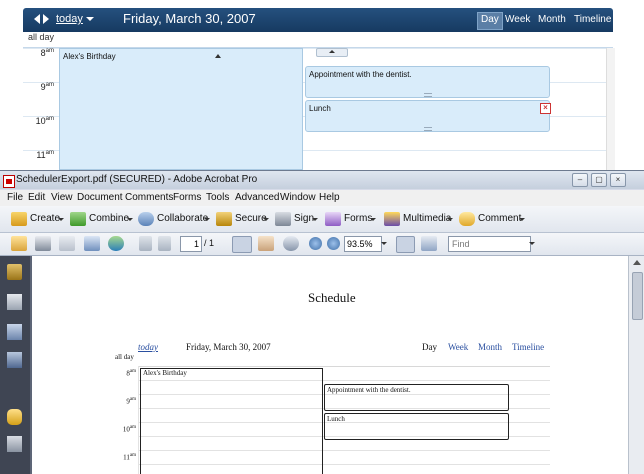  I want to click on secure-button: Secure, so click(242, 219).